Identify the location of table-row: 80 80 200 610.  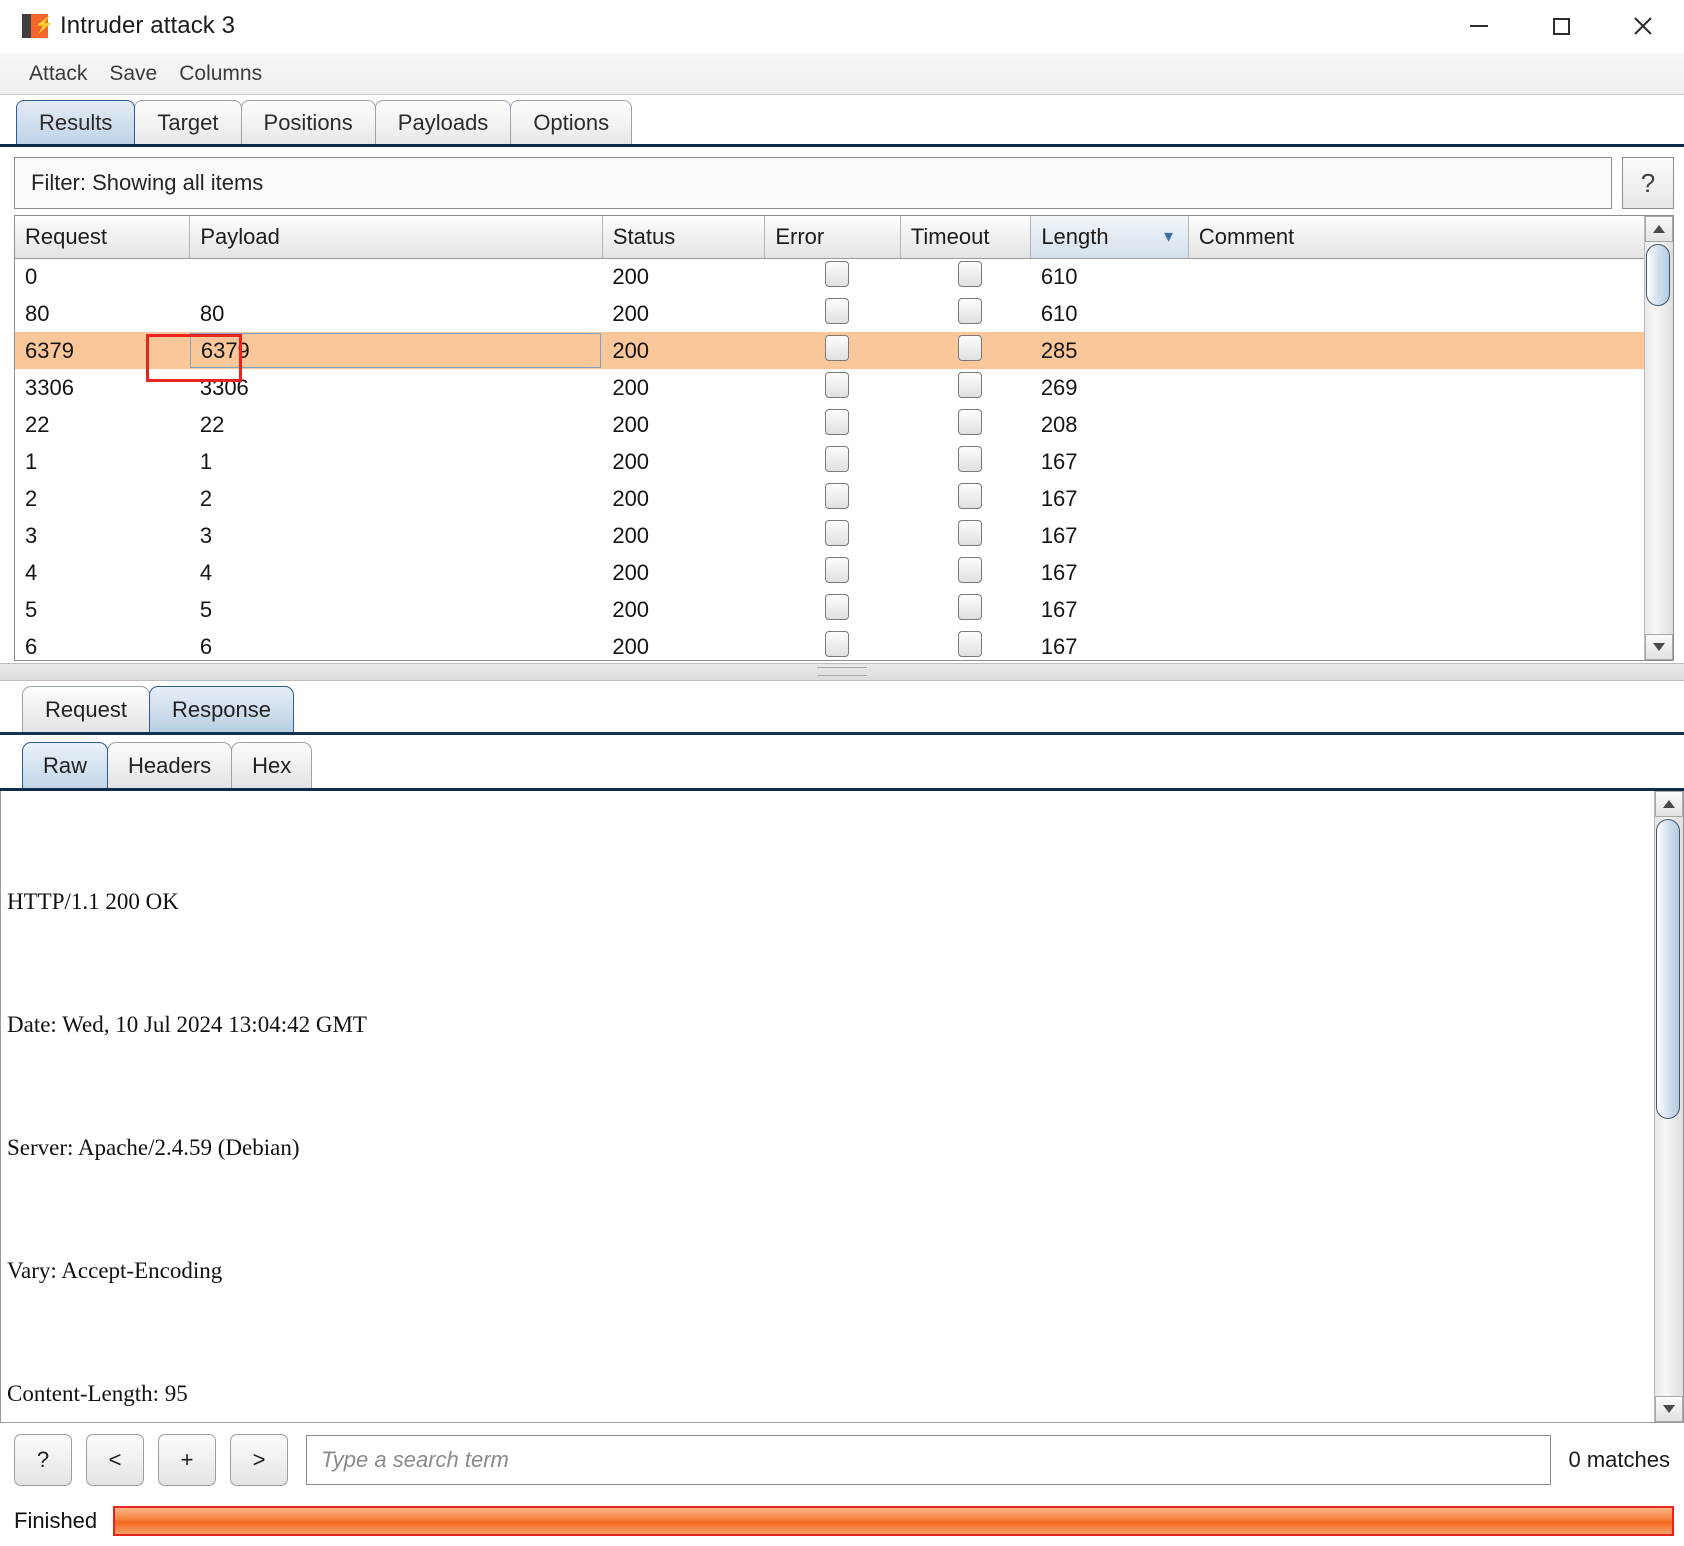
(829, 313).